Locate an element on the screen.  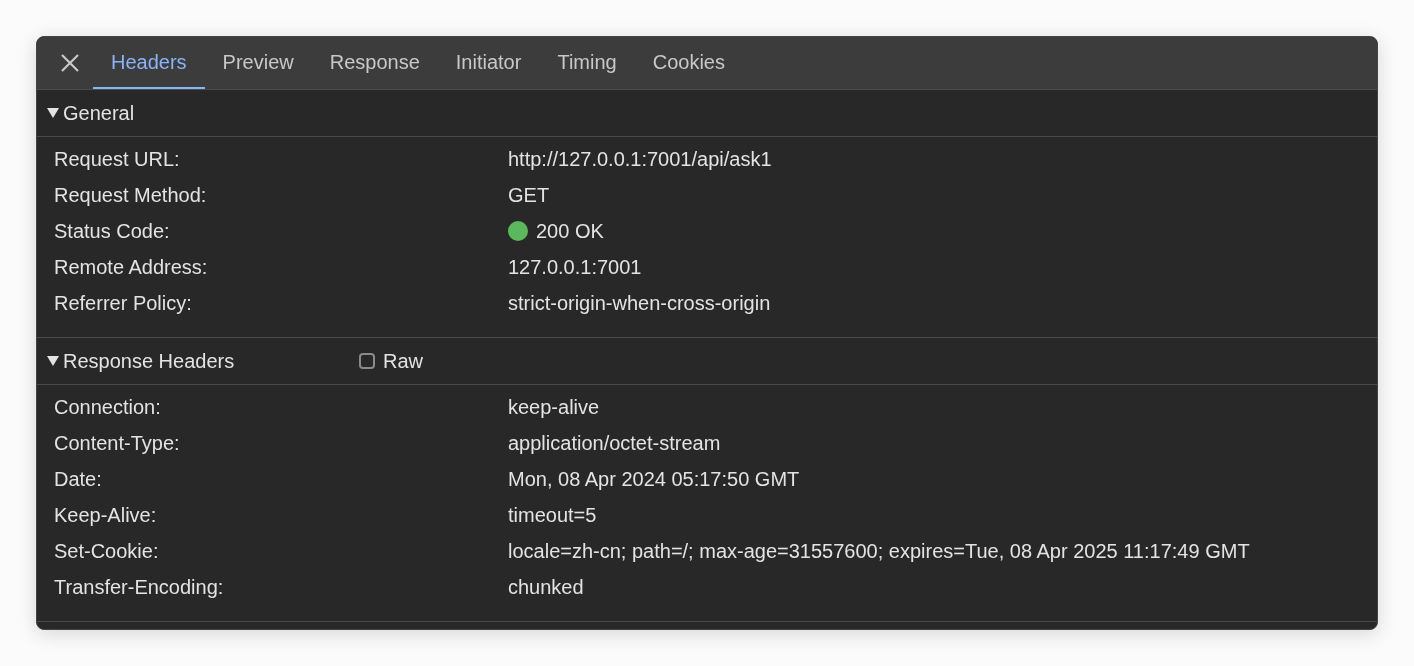
header-value: 200 OK is located at coordinates (942, 231).